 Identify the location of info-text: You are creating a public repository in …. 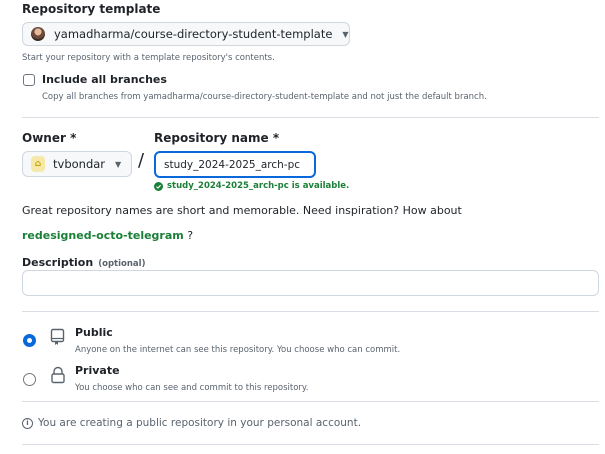
(200, 423).